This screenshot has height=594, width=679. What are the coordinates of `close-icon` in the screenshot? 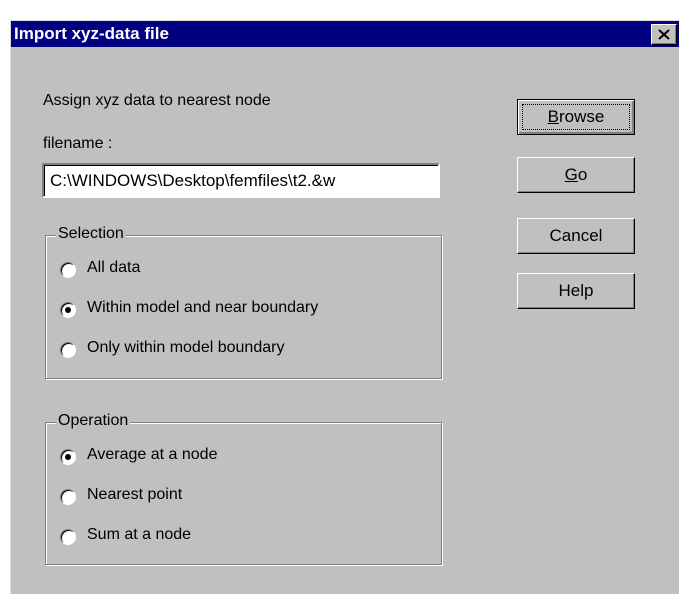 It's located at (664, 34).